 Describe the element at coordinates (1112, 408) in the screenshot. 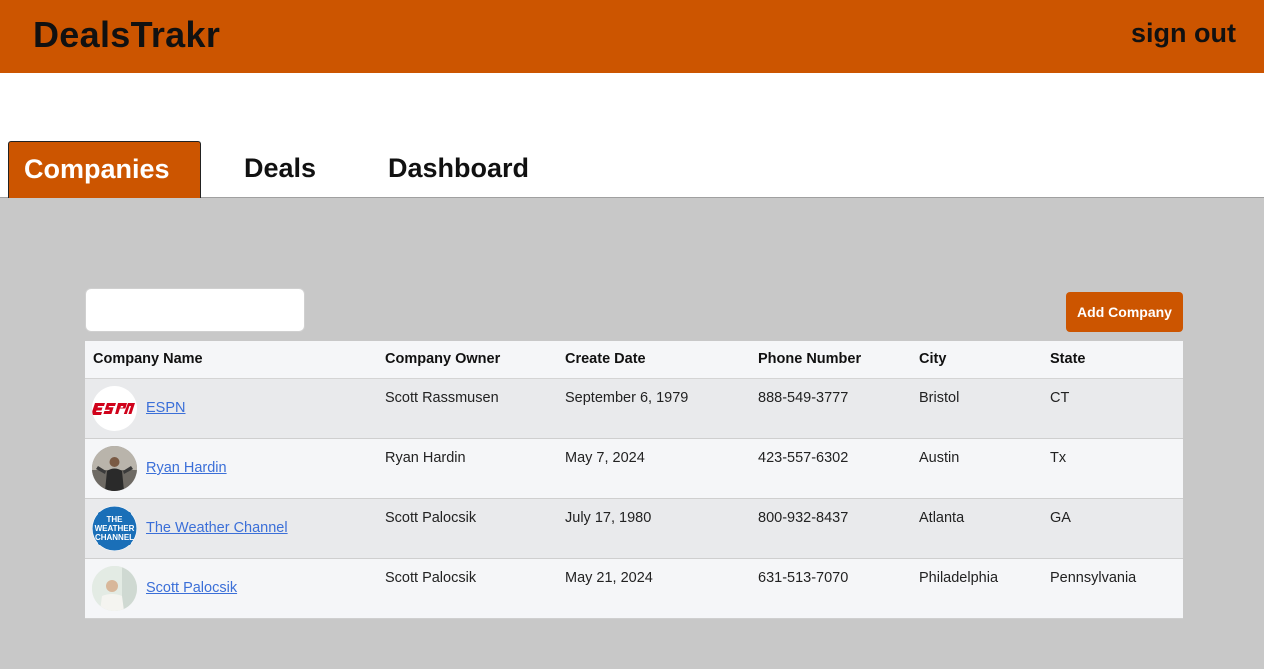

I see `state-cell: CT` at that location.